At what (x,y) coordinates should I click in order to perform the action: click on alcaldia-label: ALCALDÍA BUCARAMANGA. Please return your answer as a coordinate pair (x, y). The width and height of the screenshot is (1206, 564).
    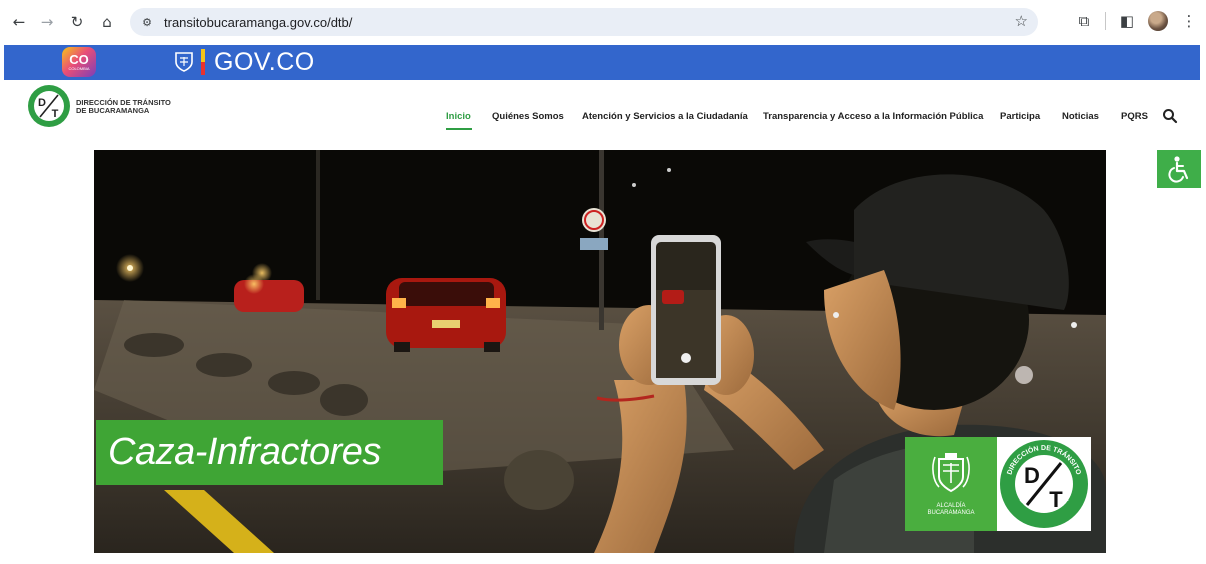
    Looking at the image, I should click on (951, 510).